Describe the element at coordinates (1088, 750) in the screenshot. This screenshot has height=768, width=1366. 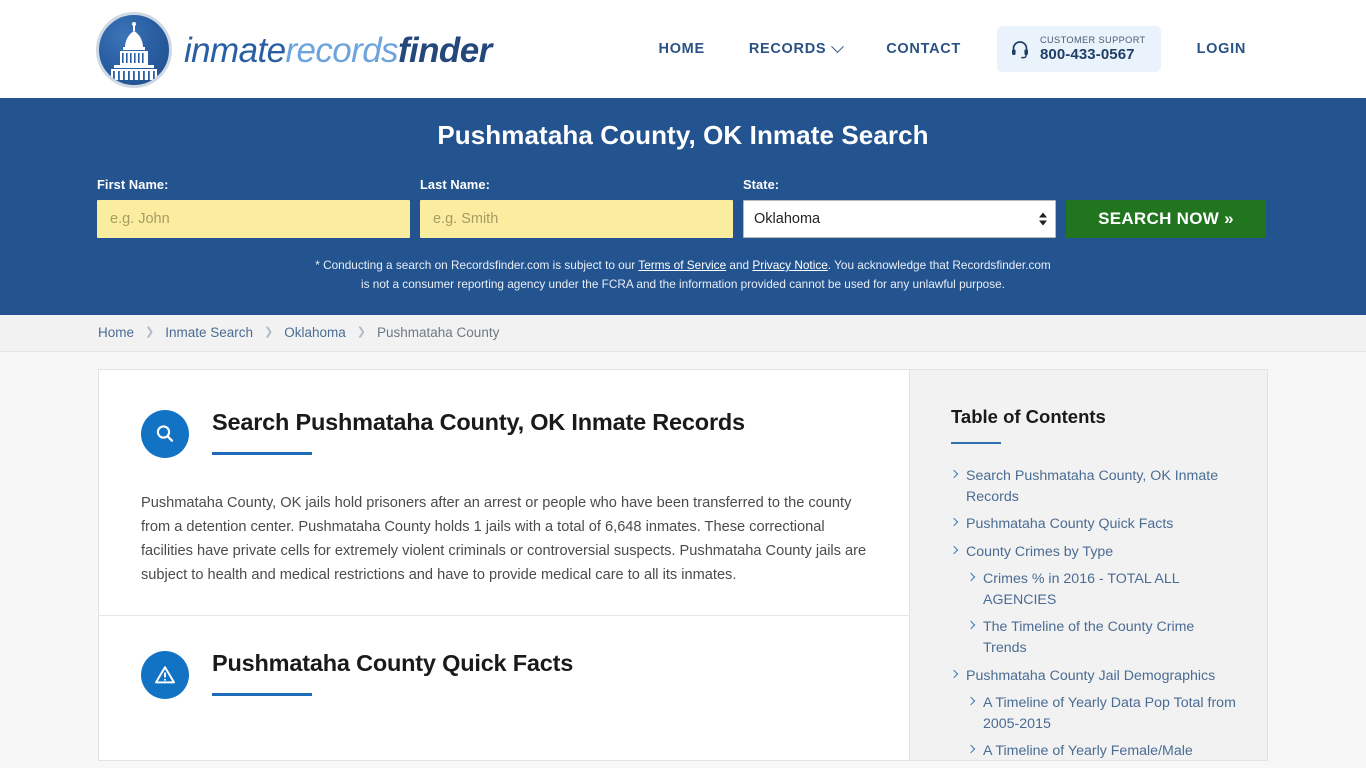
I see `toc-link: A Timeline of Yearly Female/Male` at that location.